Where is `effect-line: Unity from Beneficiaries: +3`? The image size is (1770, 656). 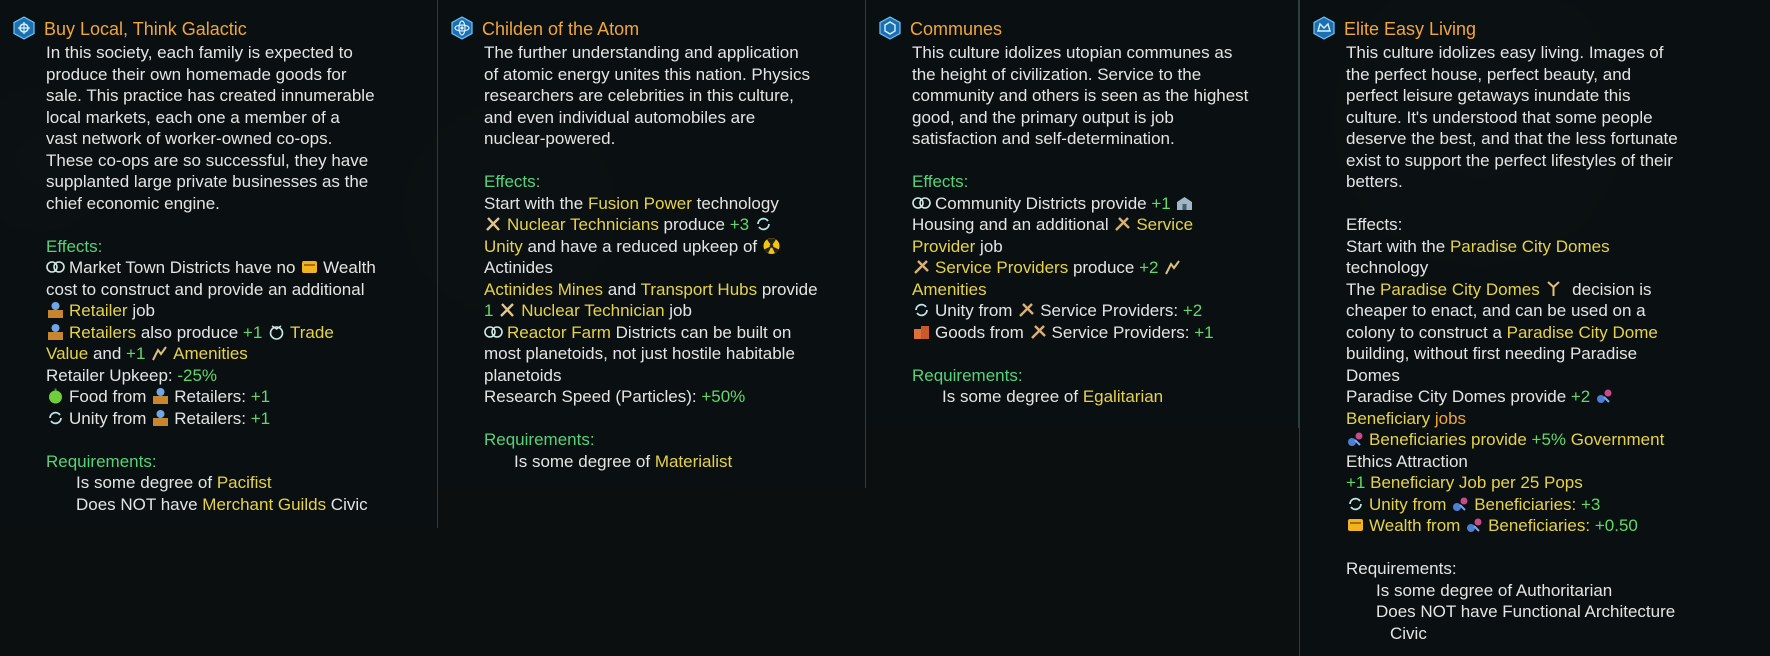
effect-line: Unity from Beneficiaries: +3 is located at coordinates (1553, 505).